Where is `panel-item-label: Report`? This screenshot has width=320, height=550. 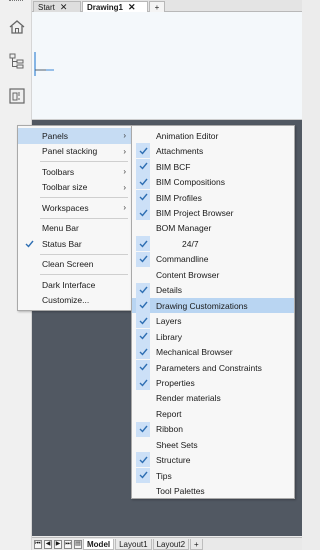
panel-item-label: Report is located at coordinates (169, 413).